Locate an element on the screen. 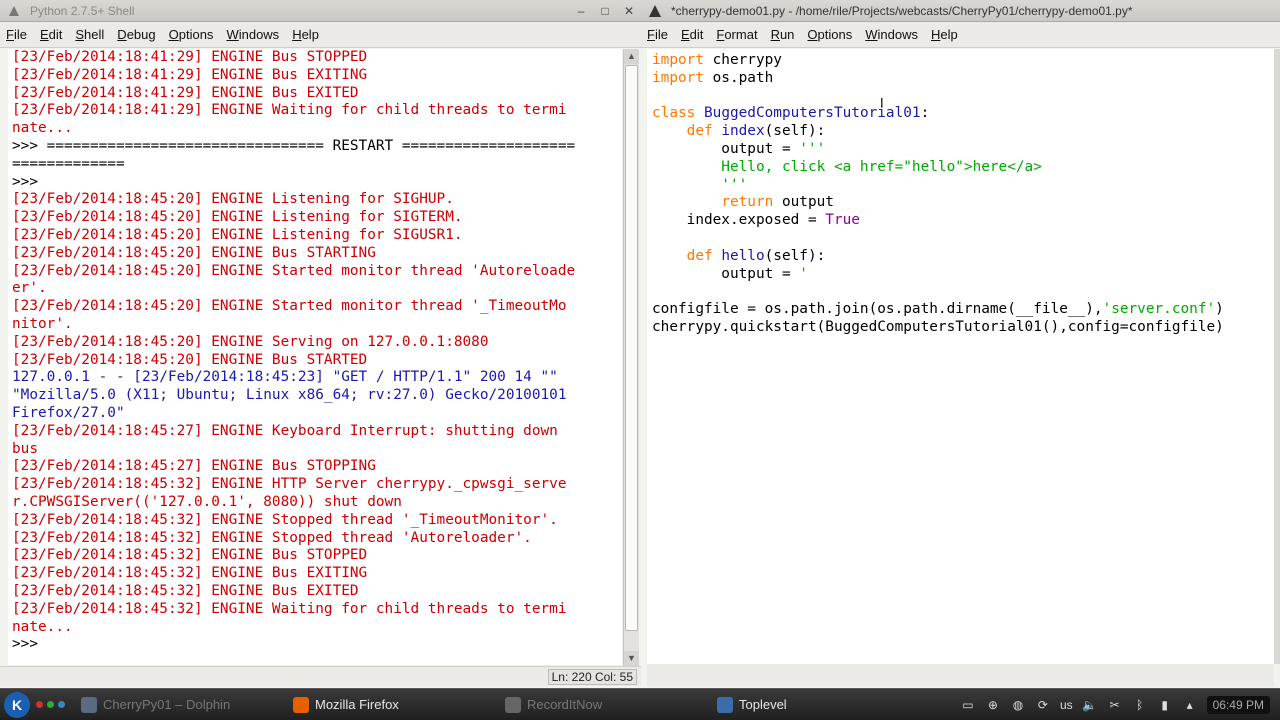 The width and height of the screenshot is (1280, 720). bluetooth-icon: ᛒ is located at coordinates (1140, 705).